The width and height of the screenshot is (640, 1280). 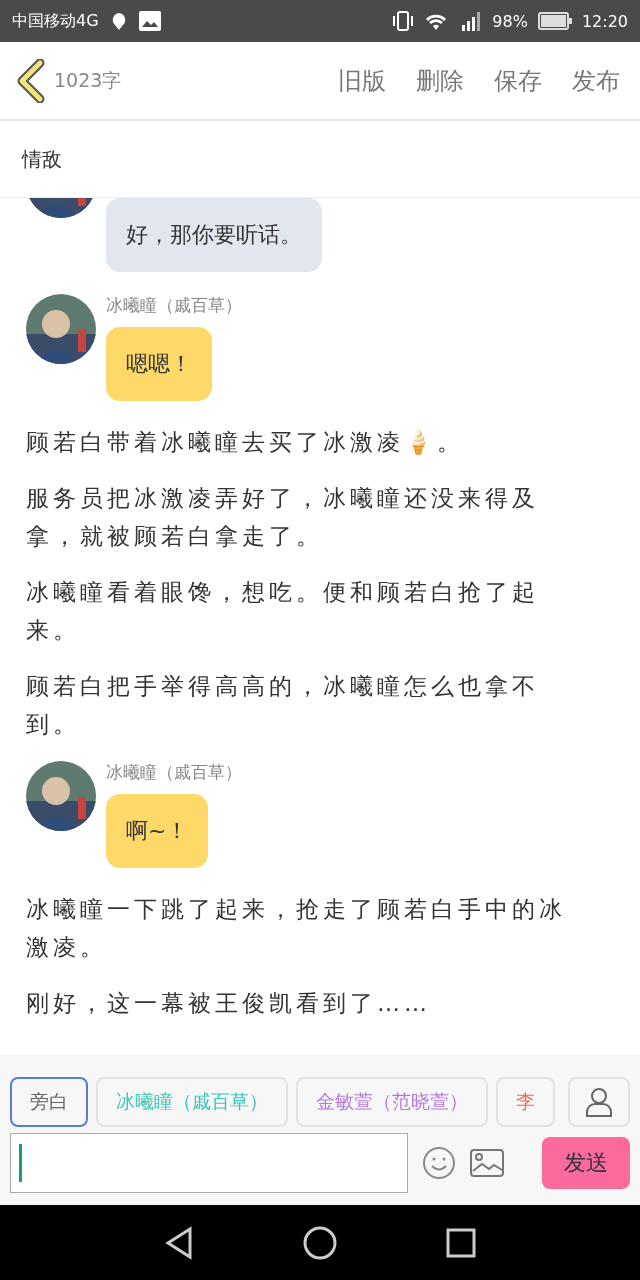 I want to click on character-chip: 旁白, so click(x=49, y=1102).